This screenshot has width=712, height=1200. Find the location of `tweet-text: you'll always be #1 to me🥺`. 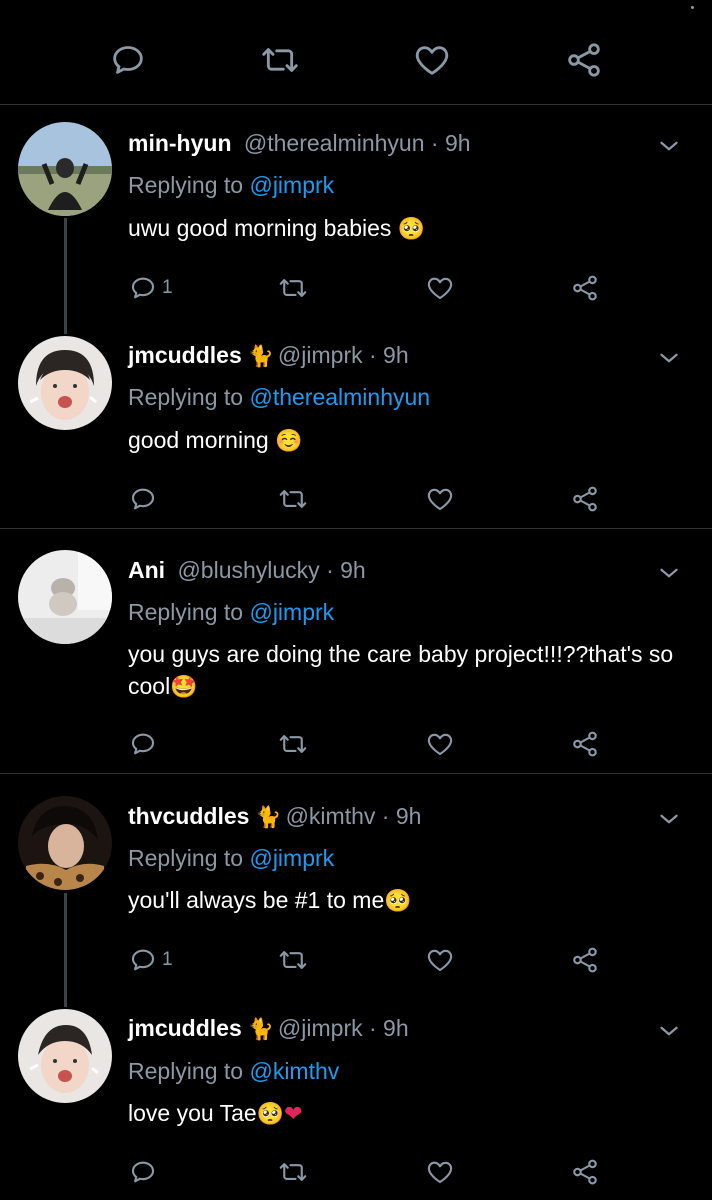

tweet-text: you'll always be #1 to me🥺 is located at coordinates (413, 901).